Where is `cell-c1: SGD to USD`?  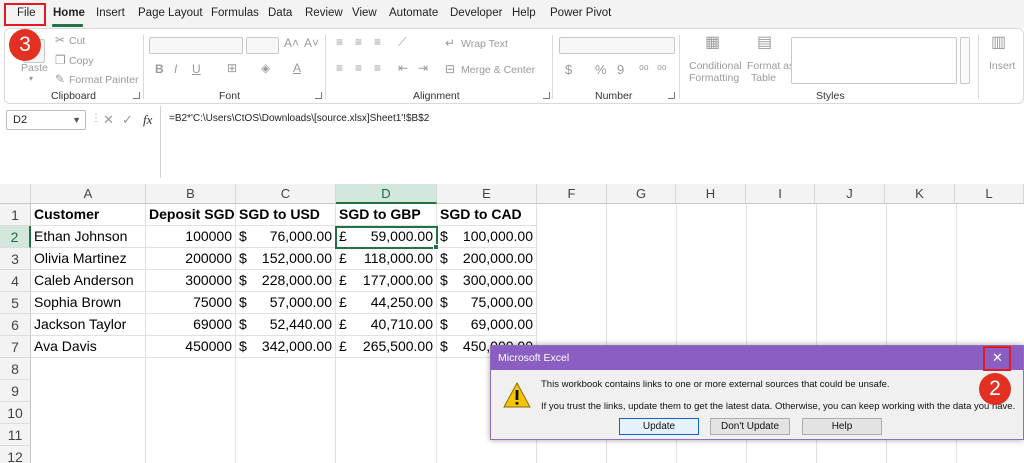 cell-c1: SGD to USD is located at coordinates (286, 215).